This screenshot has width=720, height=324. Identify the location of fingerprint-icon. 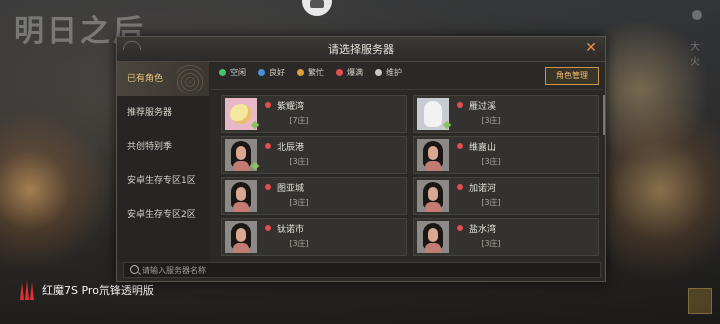
(190, 79).